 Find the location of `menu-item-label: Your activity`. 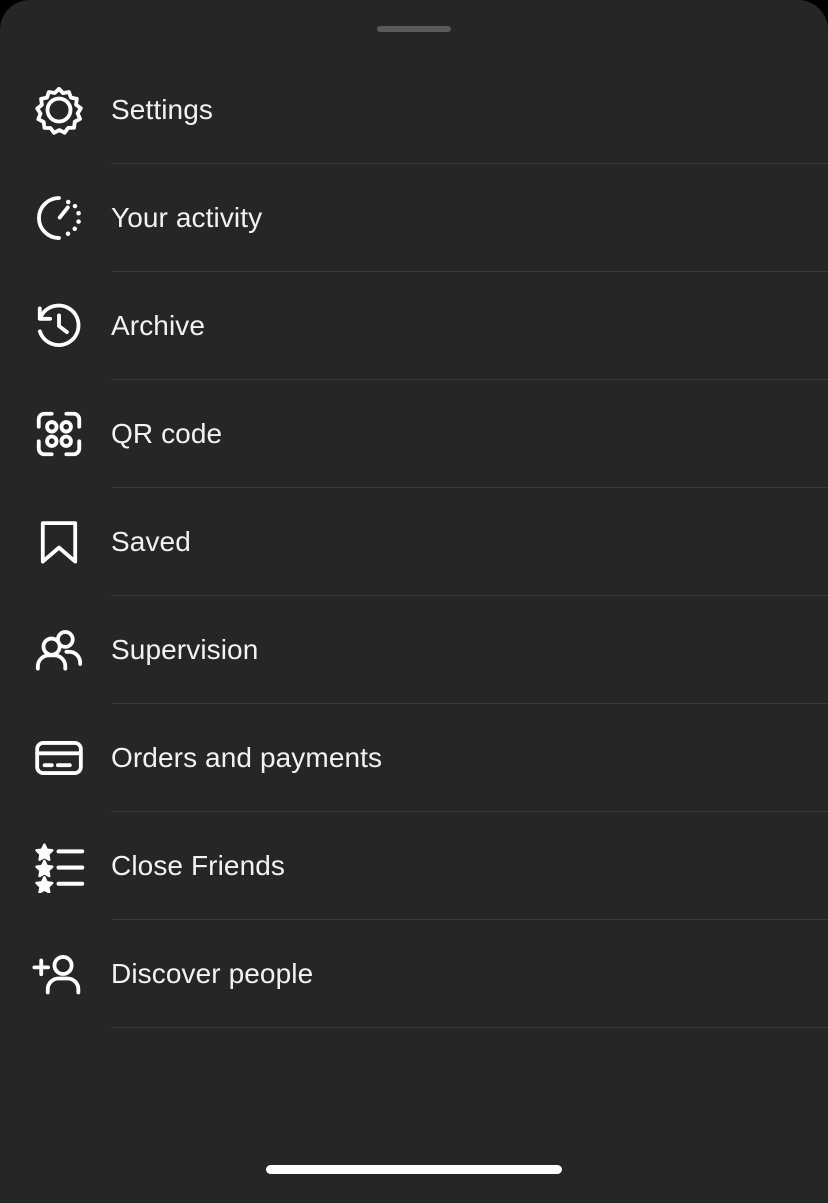

menu-item-label: Your activity is located at coordinates (187, 217).